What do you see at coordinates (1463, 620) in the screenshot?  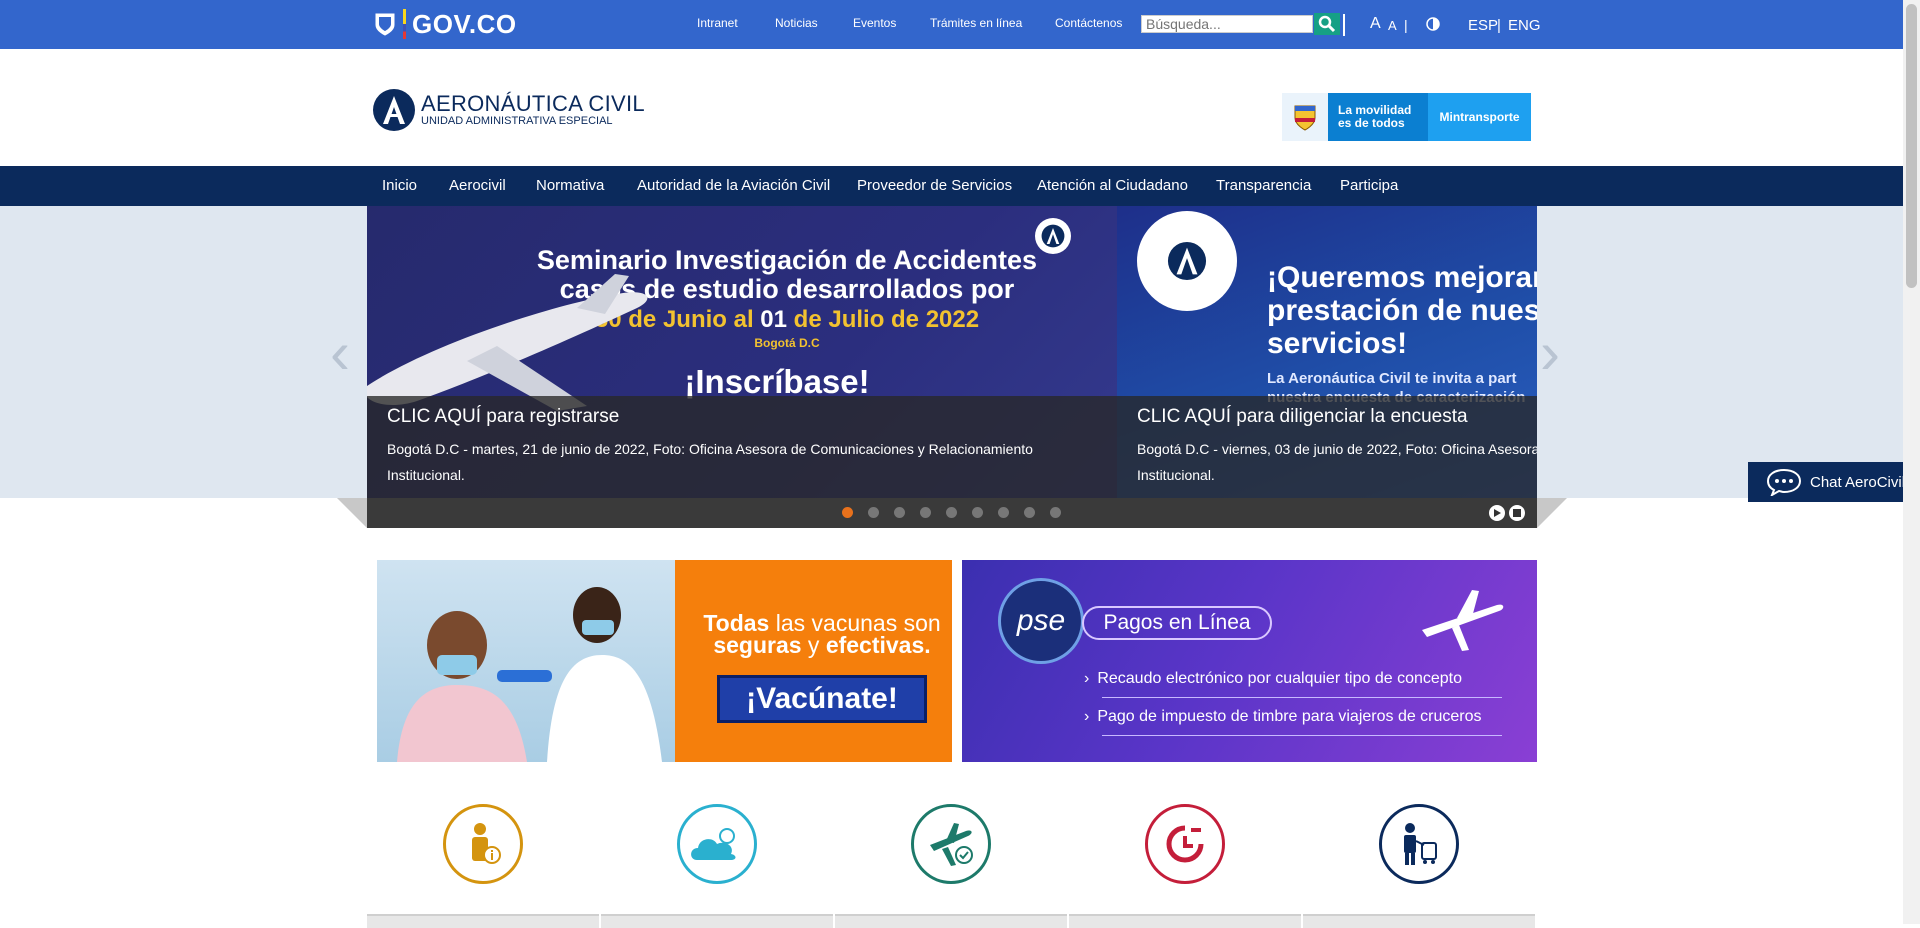 I see `pse-airplane-icon` at bounding box center [1463, 620].